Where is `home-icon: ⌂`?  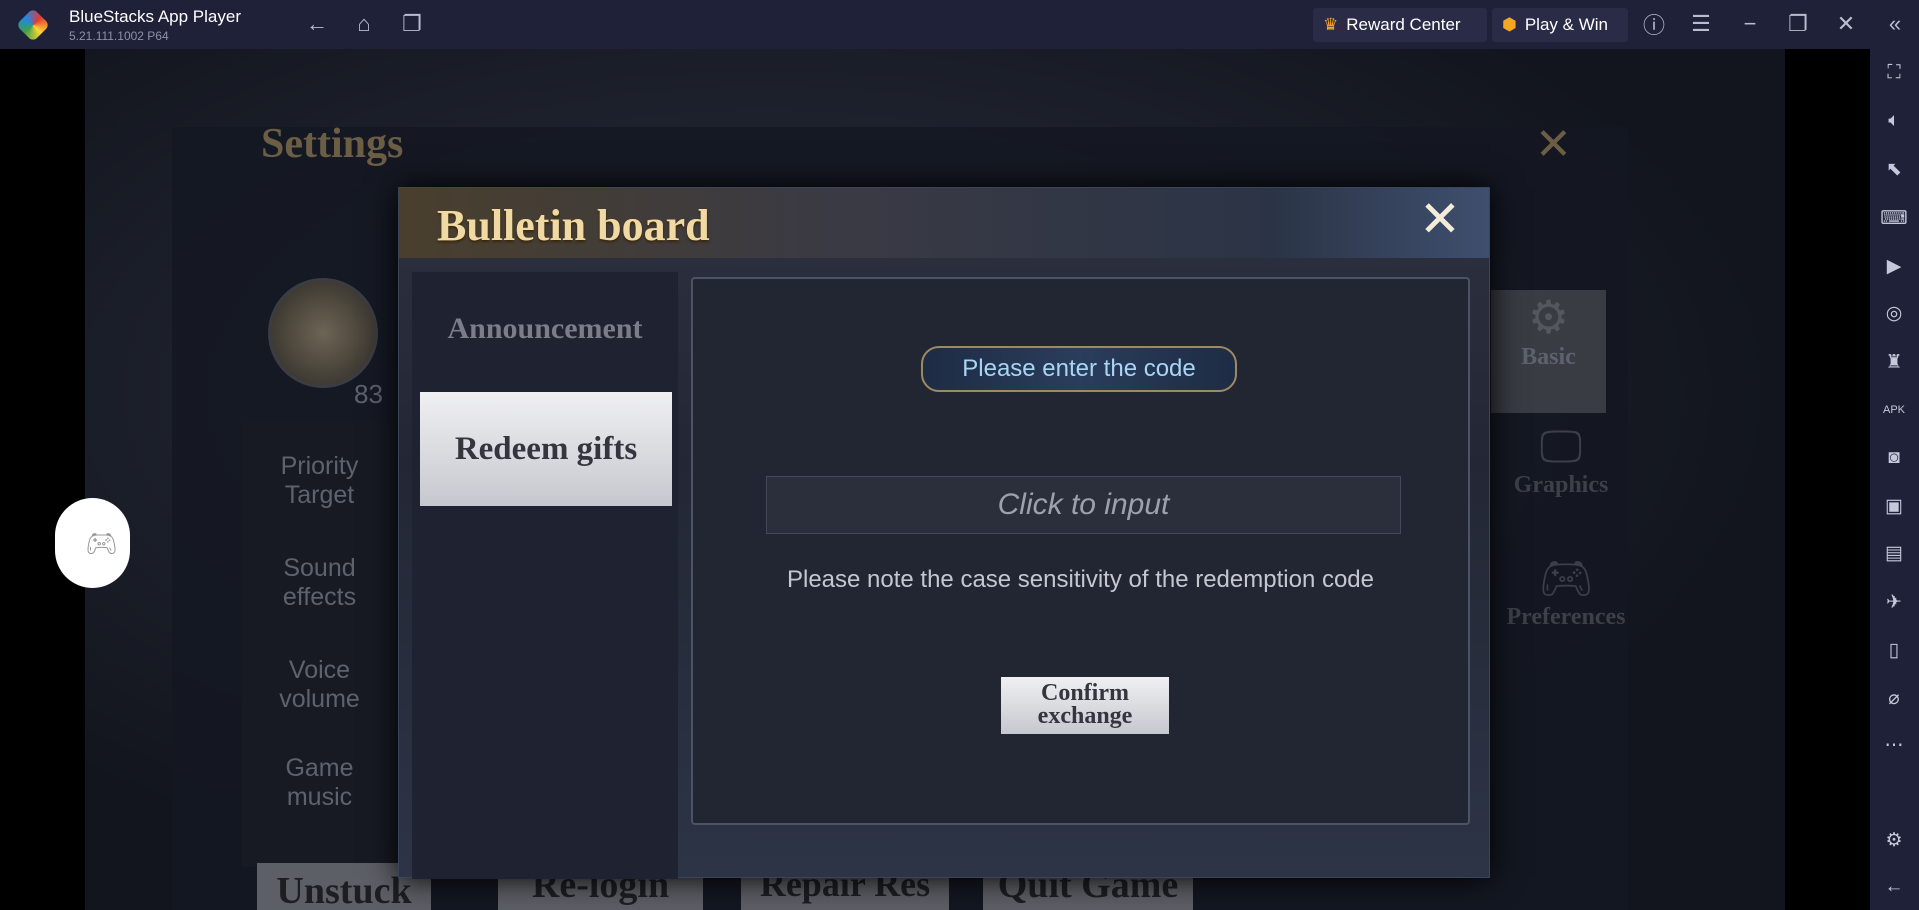 home-icon: ⌂ is located at coordinates (364, 24).